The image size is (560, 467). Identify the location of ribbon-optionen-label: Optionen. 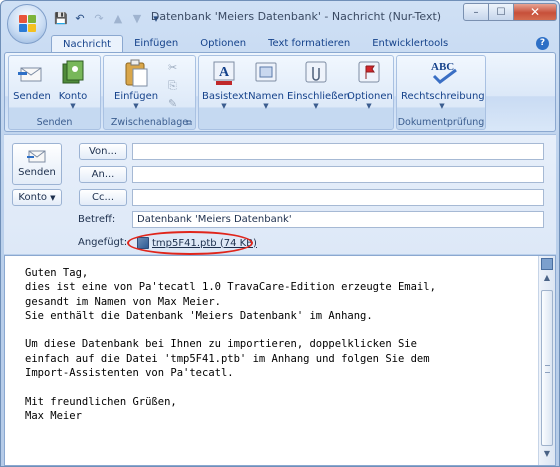
(370, 96).